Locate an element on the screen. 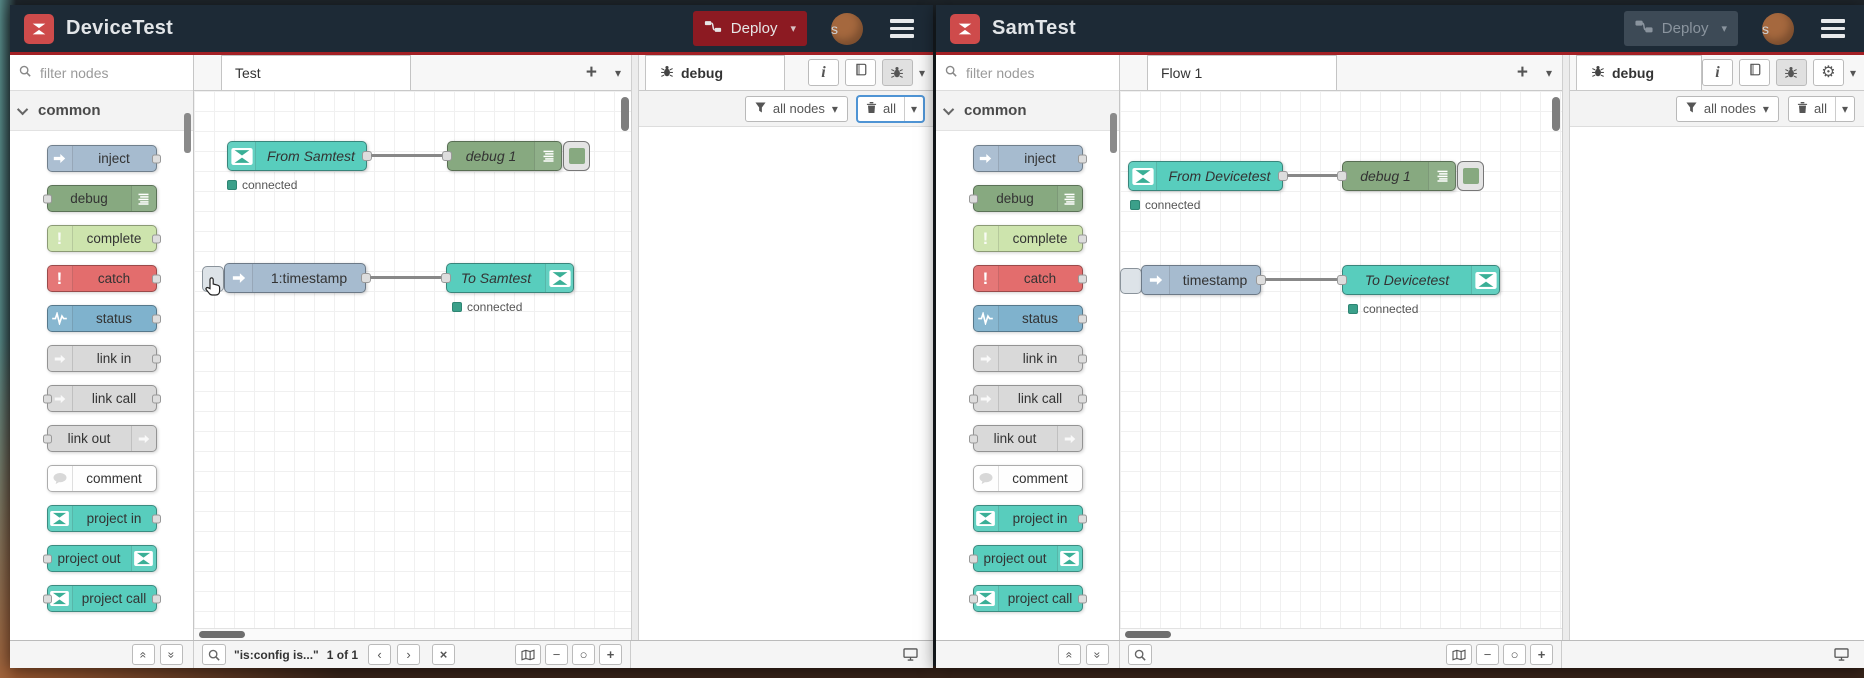 This screenshot has height=678, width=1864. flow-tab: Test is located at coordinates (316, 72).